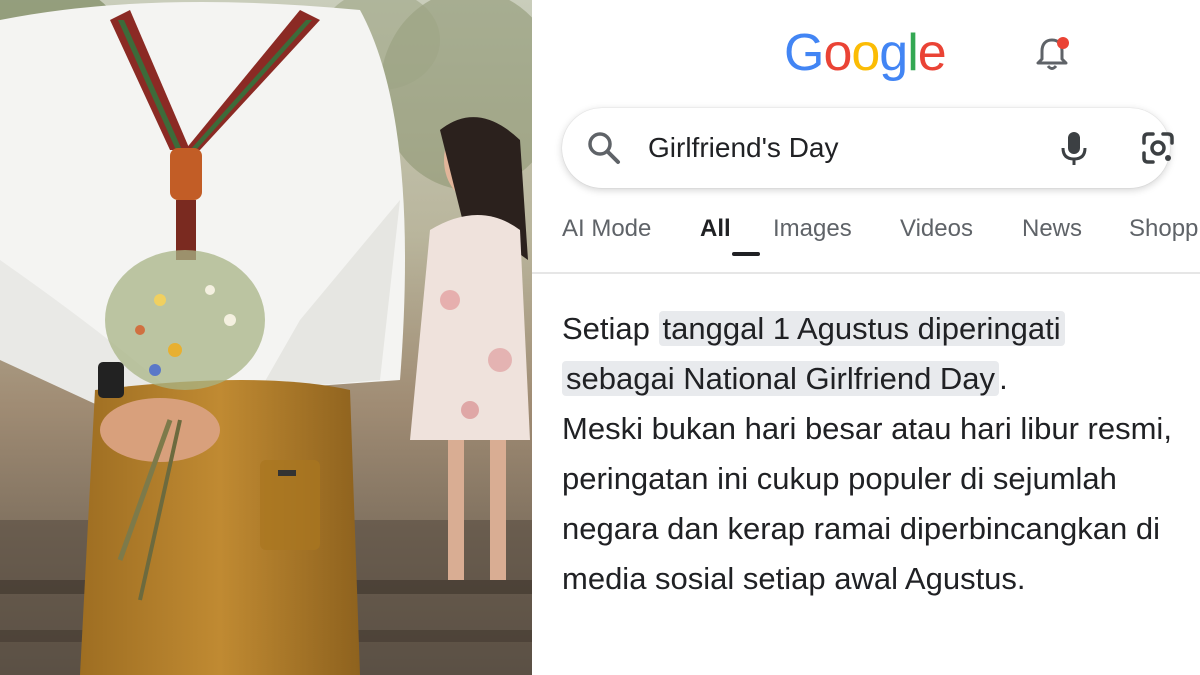  I want to click on search-icon, so click(604, 148).